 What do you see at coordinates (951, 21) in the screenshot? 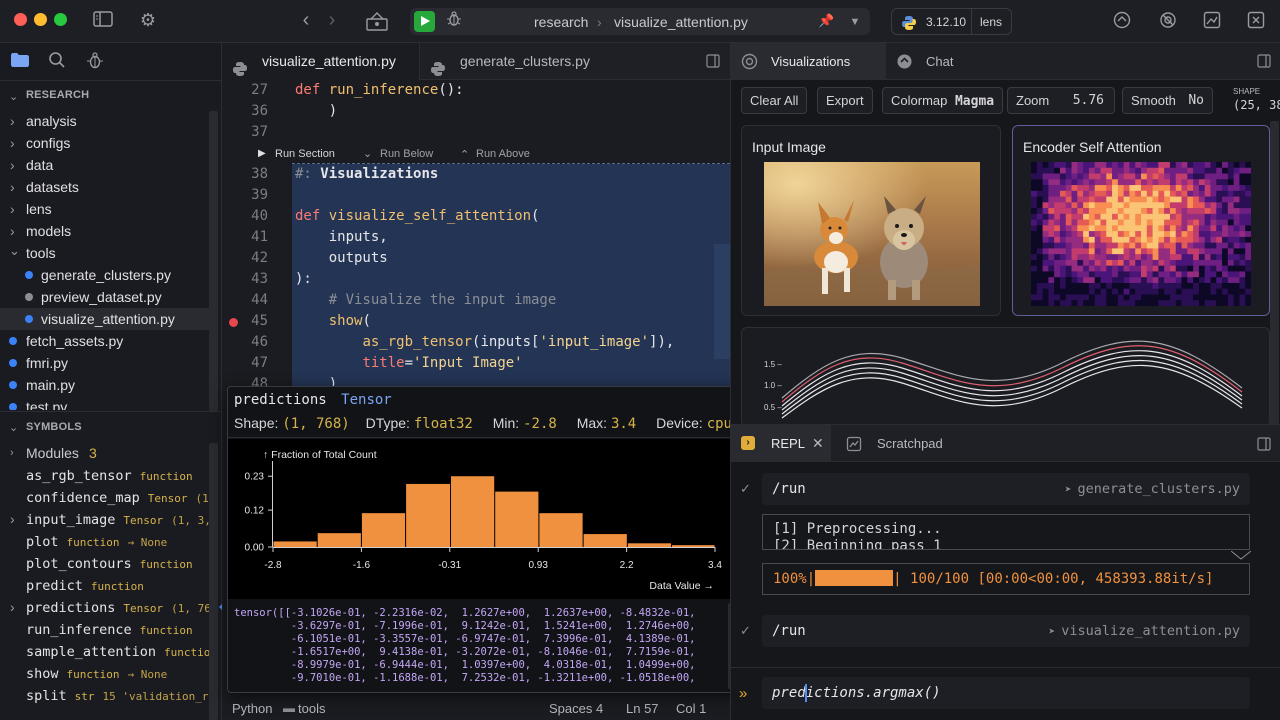
I see `python-env-selector: 3.12.10 lens` at bounding box center [951, 21].